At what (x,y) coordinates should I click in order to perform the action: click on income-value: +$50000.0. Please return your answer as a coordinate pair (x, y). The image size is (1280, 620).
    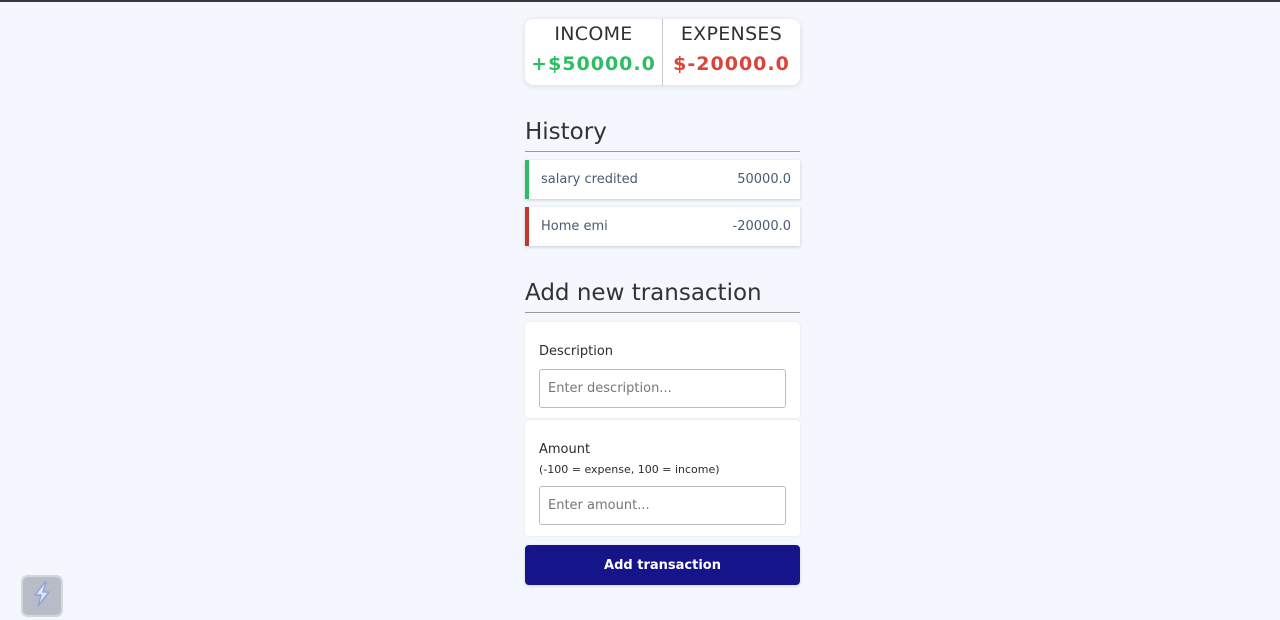
    Looking at the image, I should click on (593, 64).